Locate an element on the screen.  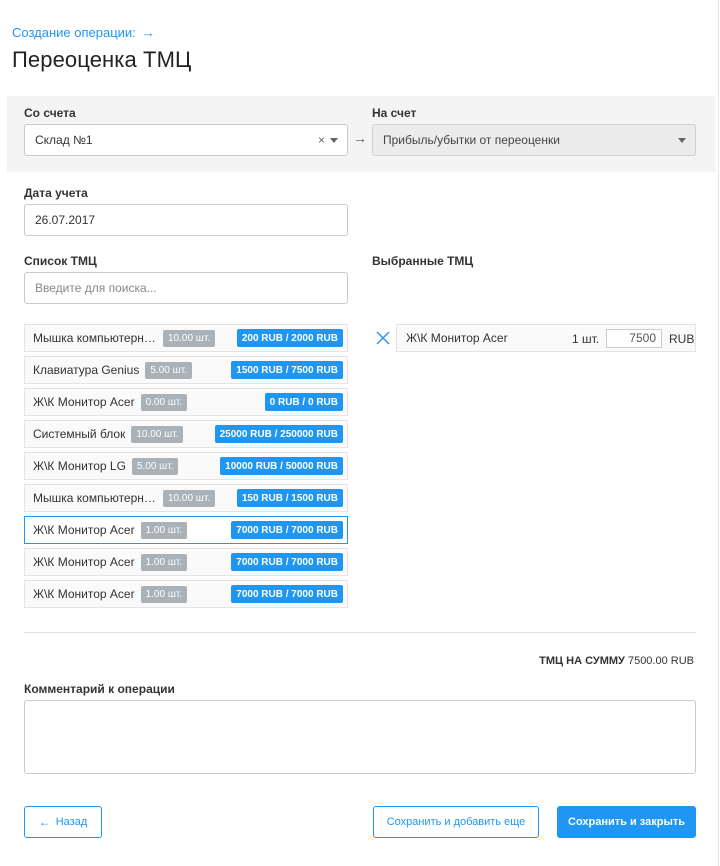
date-label: Дата учета is located at coordinates (56, 193).